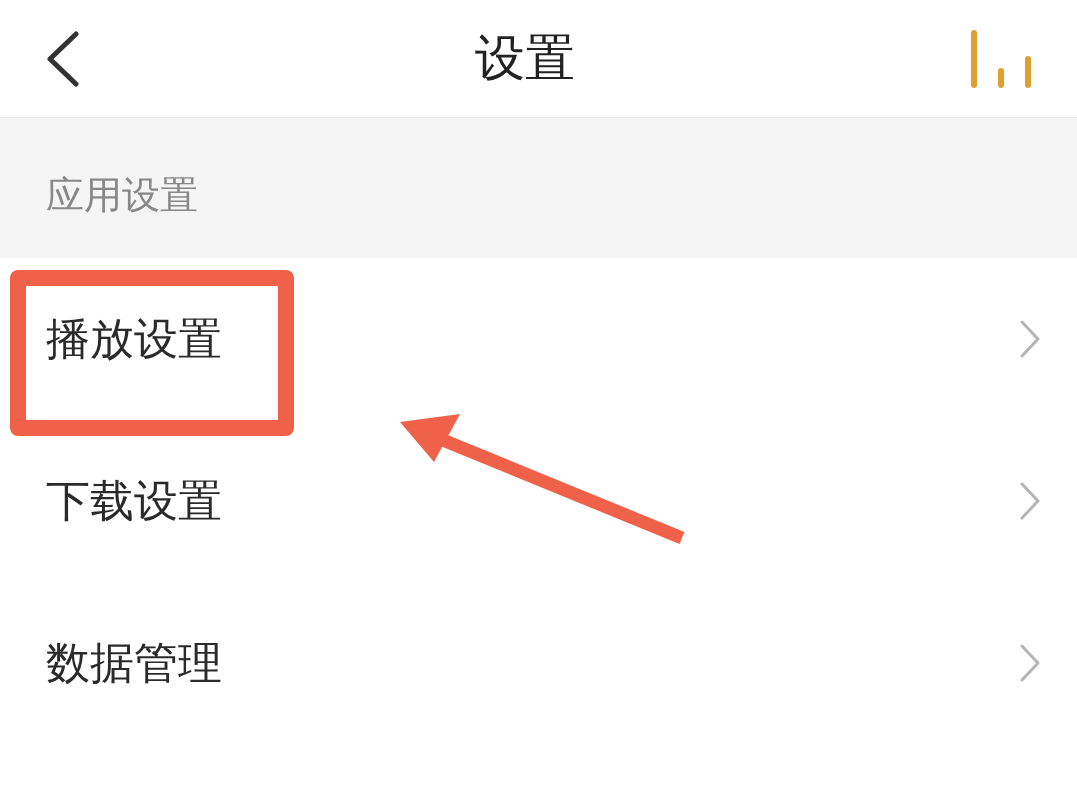 The image size is (1077, 807). I want to click on back-icon, so click(62, 58).